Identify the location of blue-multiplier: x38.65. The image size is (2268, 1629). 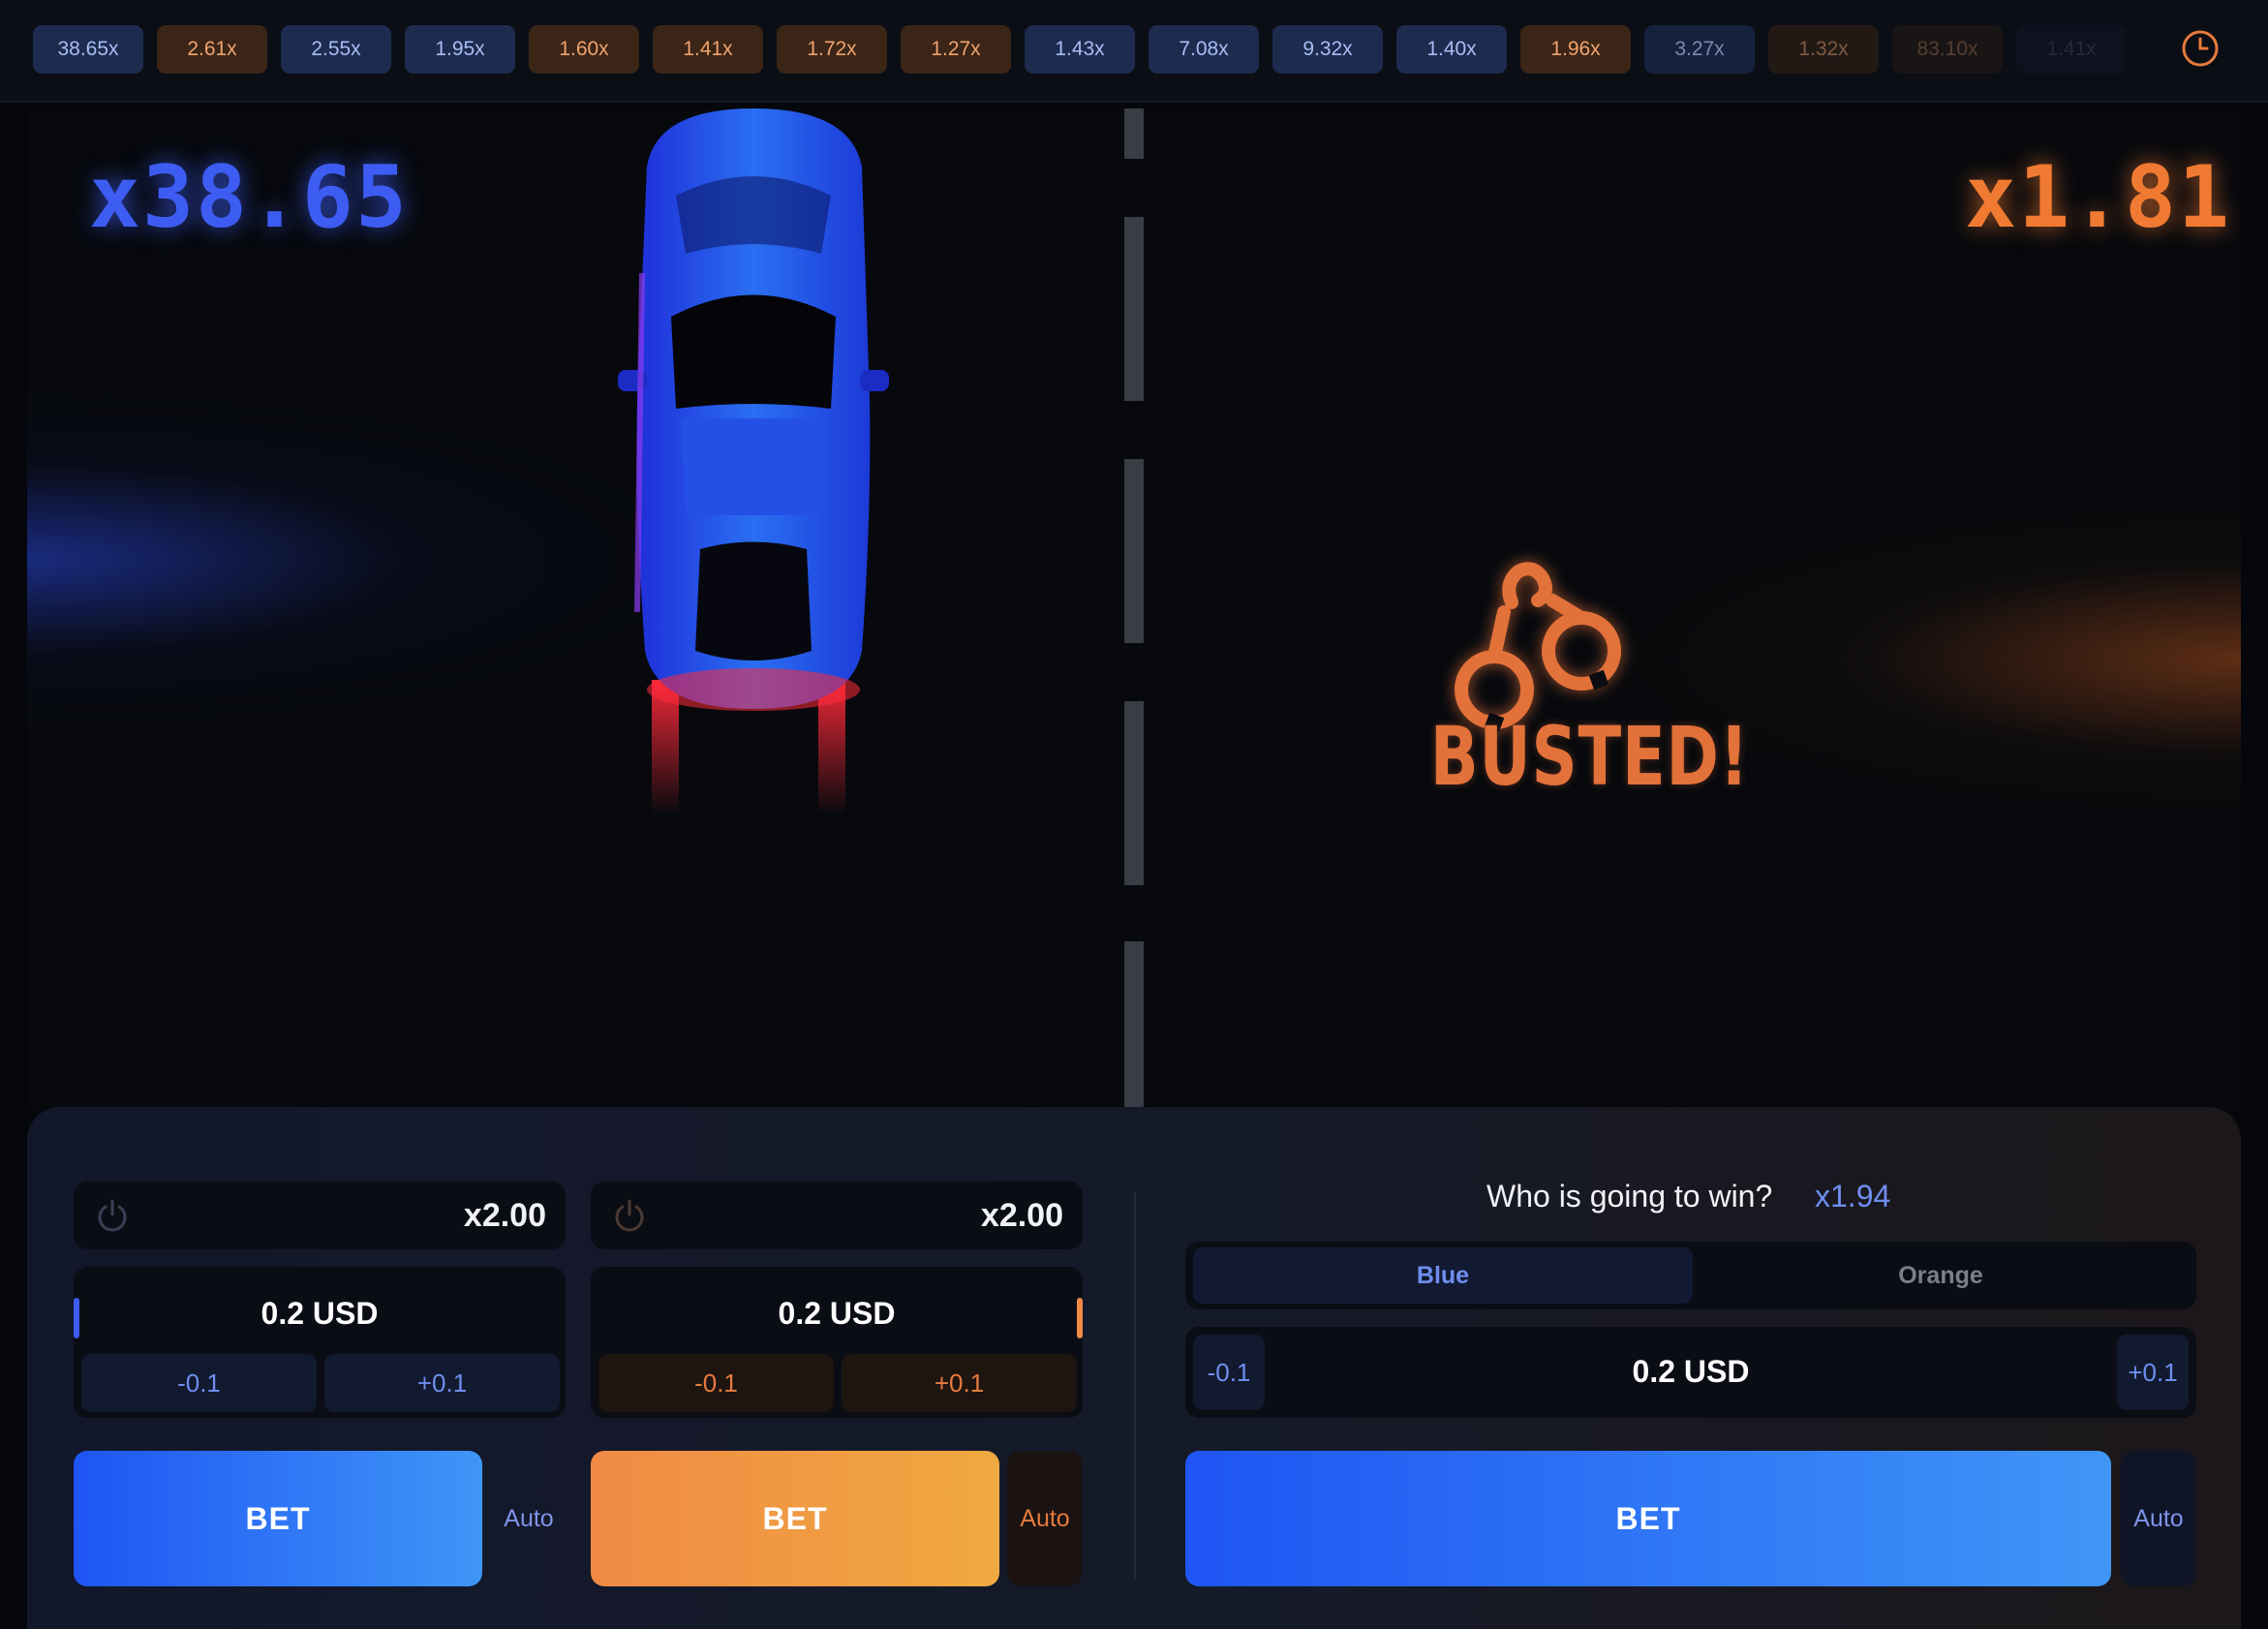
(249, 197).